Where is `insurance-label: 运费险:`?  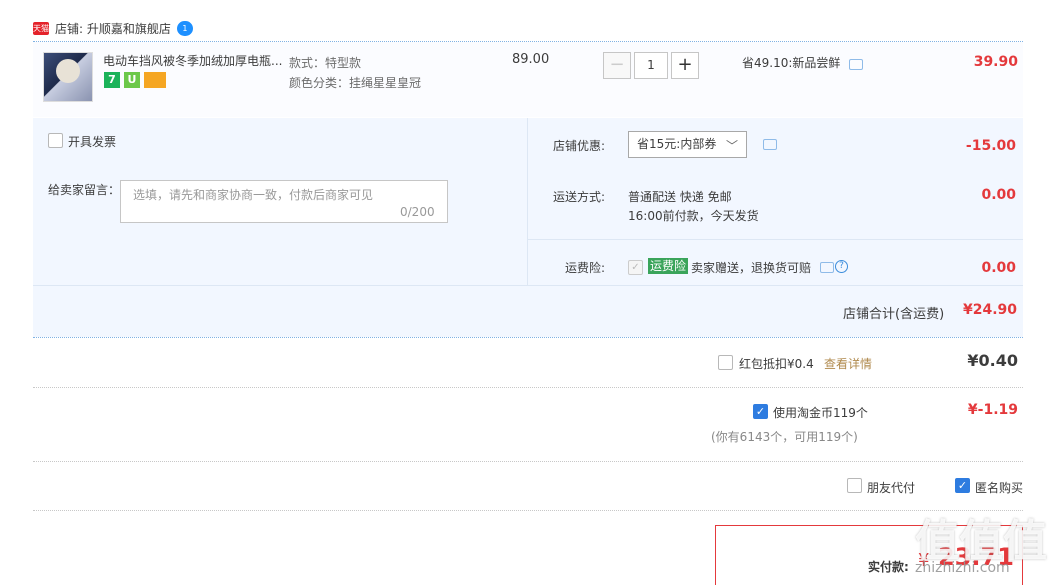 insurance-label: 运费险: is located at coordinates (585, 268).